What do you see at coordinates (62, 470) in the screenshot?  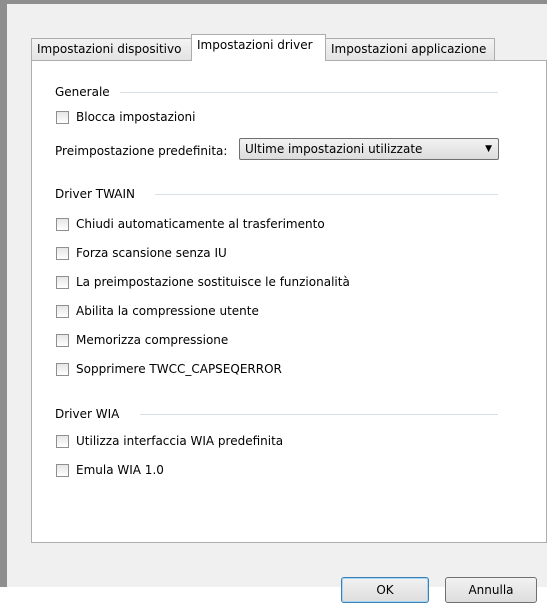 I see `emulate-wia-checkbox` at bounding box center [62, 470].